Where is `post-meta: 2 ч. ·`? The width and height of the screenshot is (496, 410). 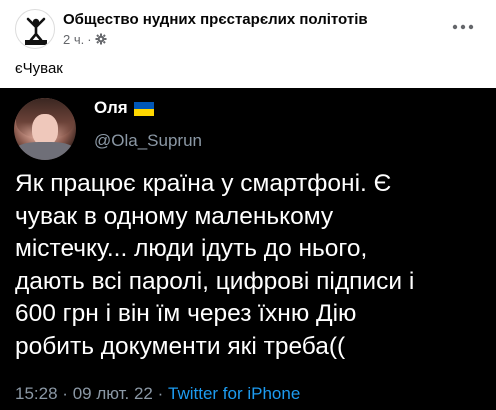
post-meta: 2 ч. · is located at coordinates (85, 39).